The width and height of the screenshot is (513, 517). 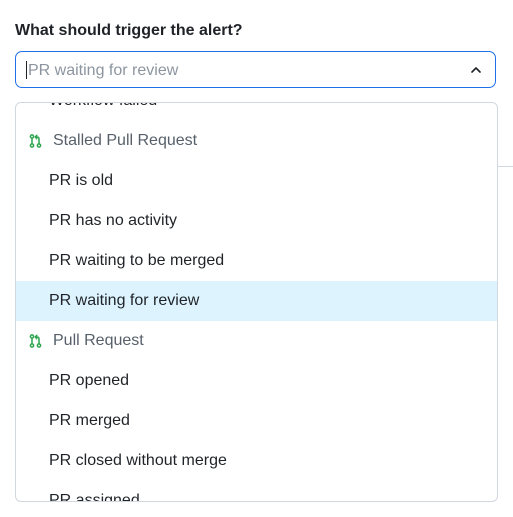 I want to click on dropdown-group-header: Pull Request, so click(x=256, y=341).